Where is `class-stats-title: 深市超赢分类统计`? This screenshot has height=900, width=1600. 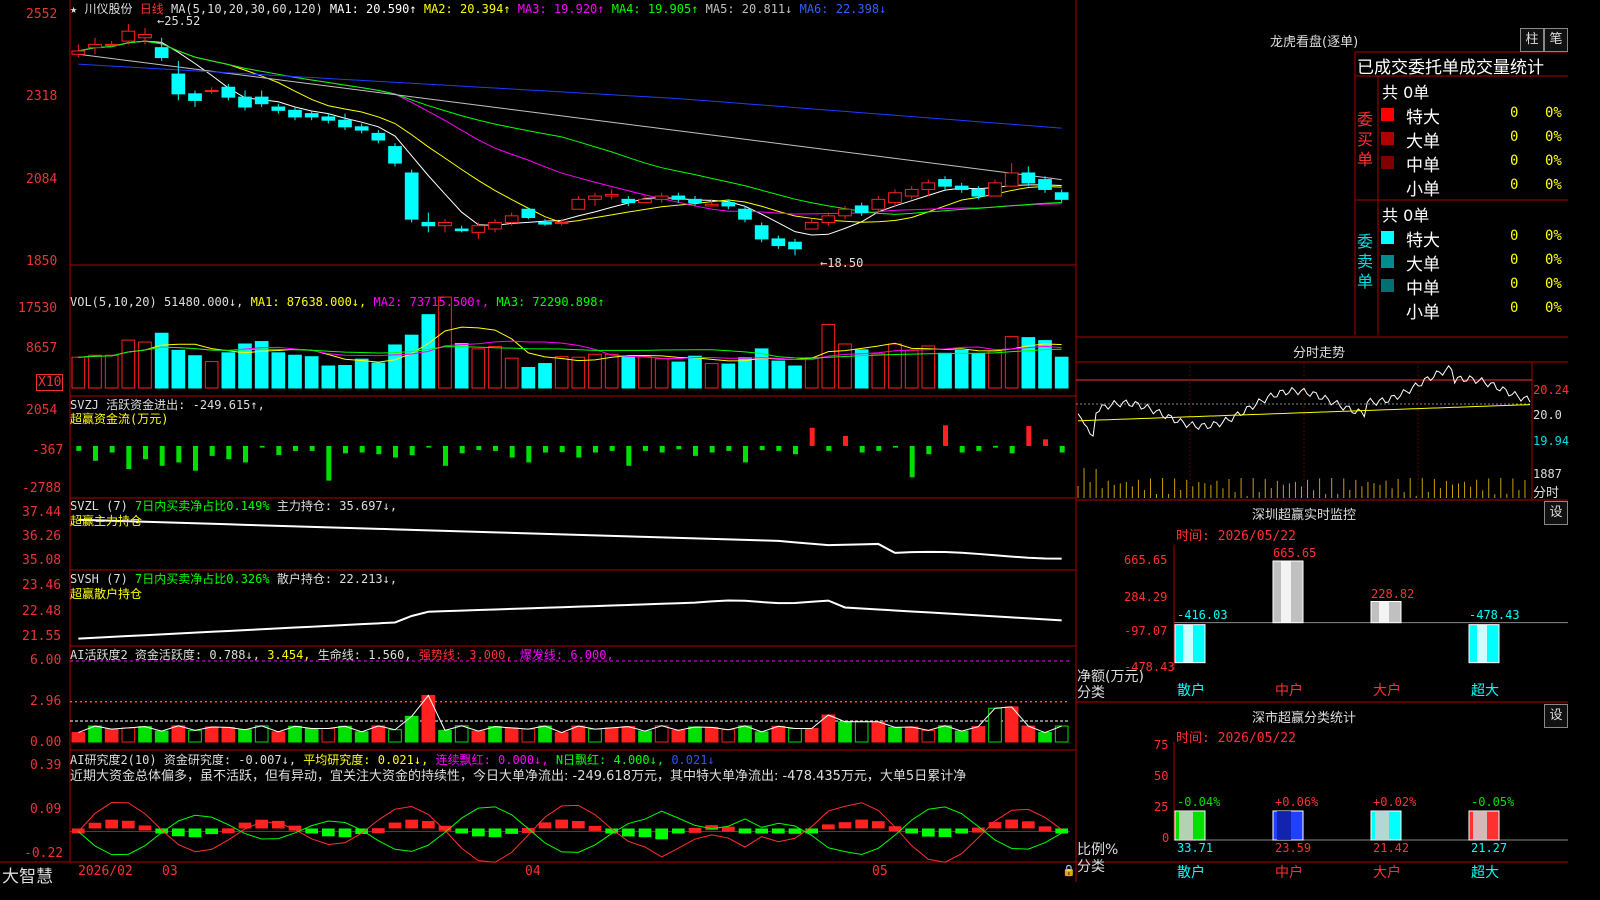
class-stats-title: 深市超赢分类统计 is located at coordinates (1304, 718).